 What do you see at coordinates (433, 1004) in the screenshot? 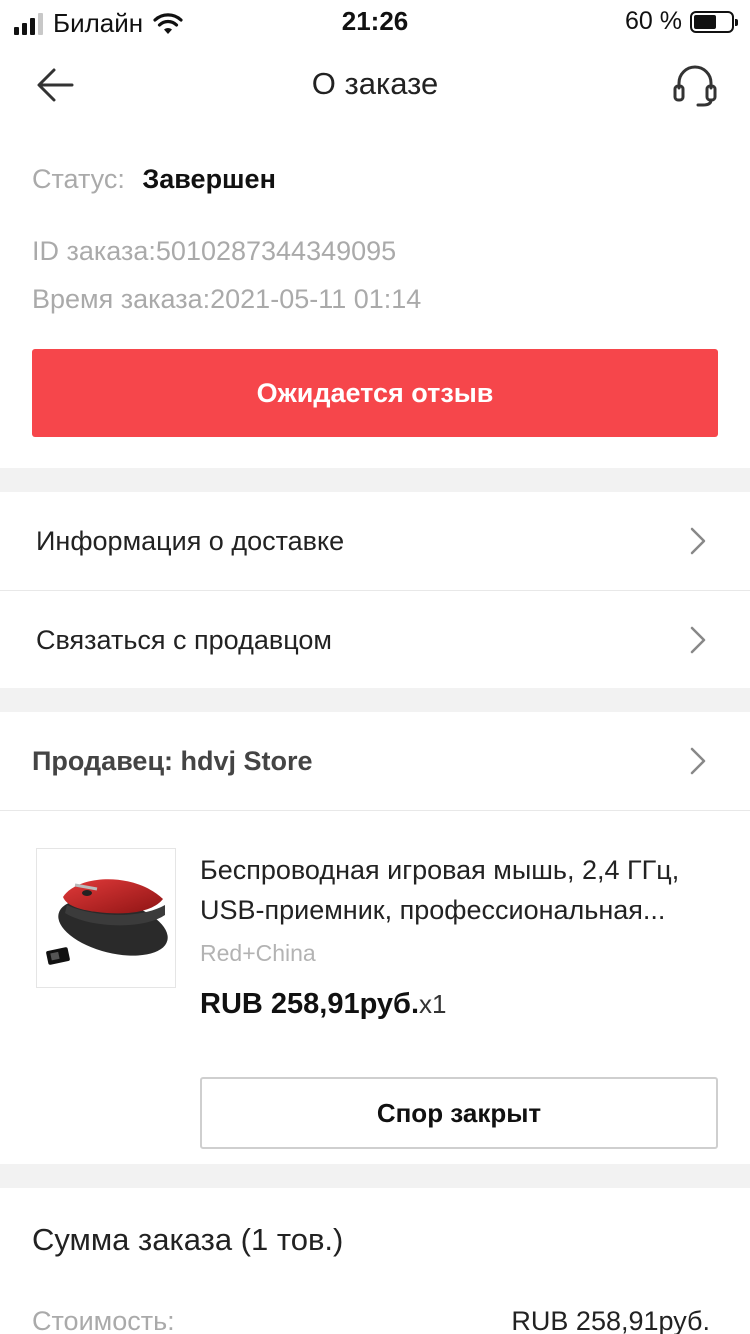
I see `product-quantity: x1` at bounding box center [433, 1004].